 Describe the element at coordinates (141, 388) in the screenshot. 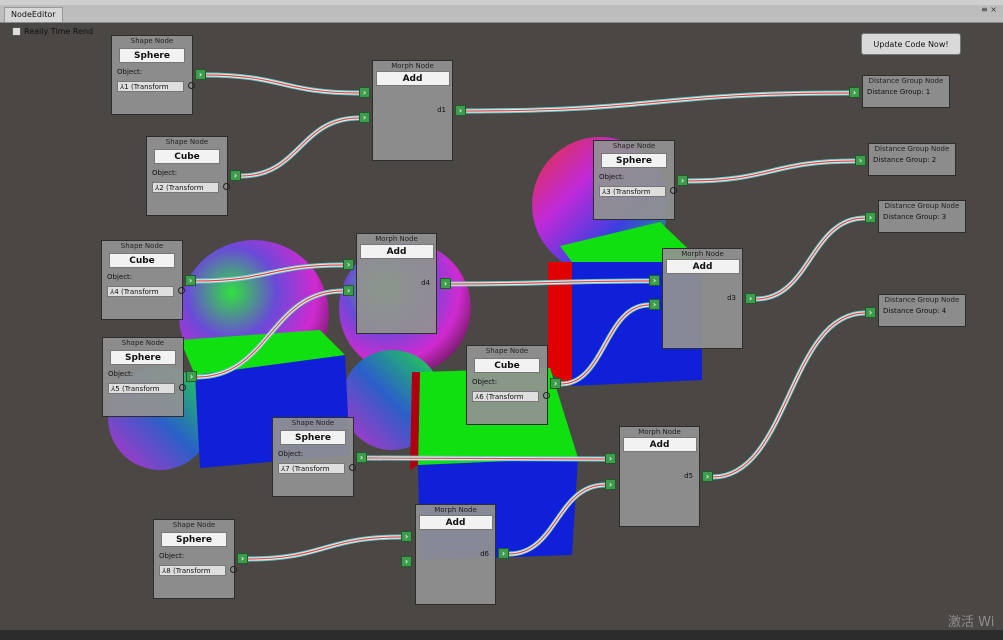

I see `object-field: ⅄5 (Transform` at that location.